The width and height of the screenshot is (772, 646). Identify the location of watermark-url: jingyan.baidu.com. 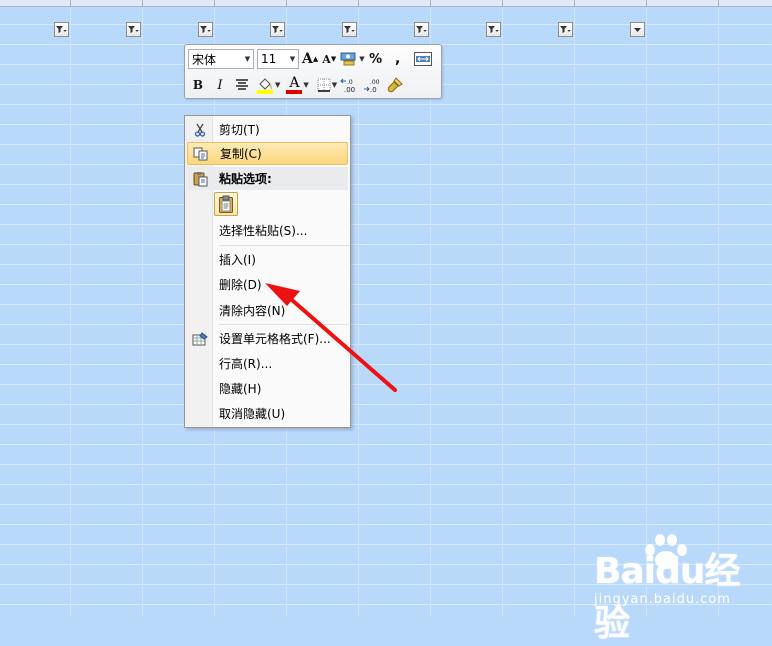
(662, 599).